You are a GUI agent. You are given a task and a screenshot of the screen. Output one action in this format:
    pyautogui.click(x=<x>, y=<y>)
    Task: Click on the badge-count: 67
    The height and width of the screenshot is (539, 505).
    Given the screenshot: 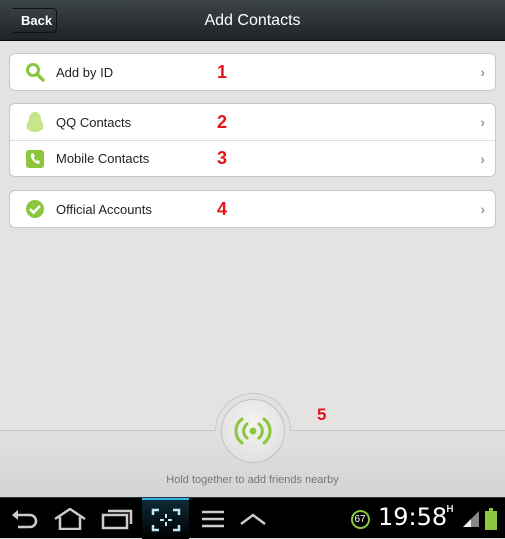 What is the action you would take?
    pyautogui.click(x=360, y=519)
    